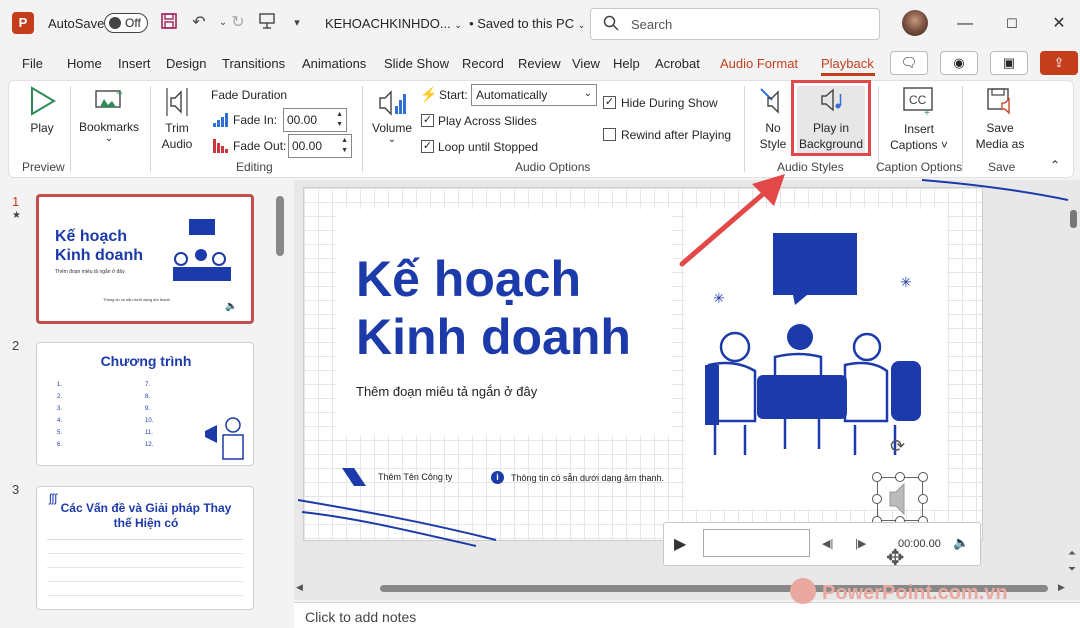 The width and height of the screenshot is (1080, 628). I want to click on notes-placeholder: Click to add notes, so click(360, 617).